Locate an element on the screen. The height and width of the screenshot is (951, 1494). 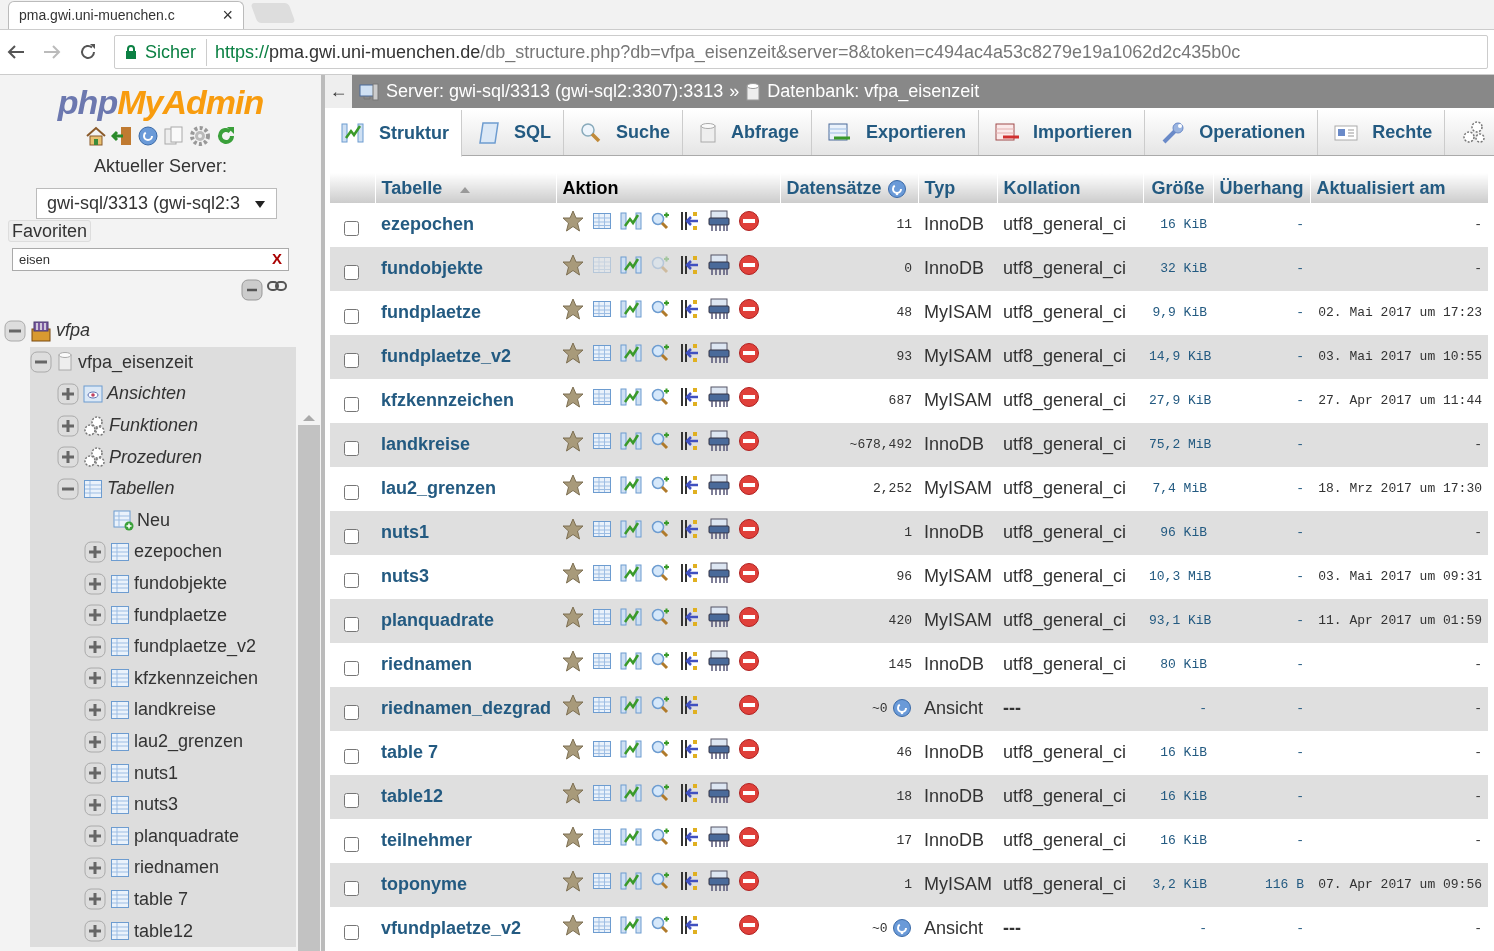
tree-item: ezepochen is located at coordinates (178, 552).